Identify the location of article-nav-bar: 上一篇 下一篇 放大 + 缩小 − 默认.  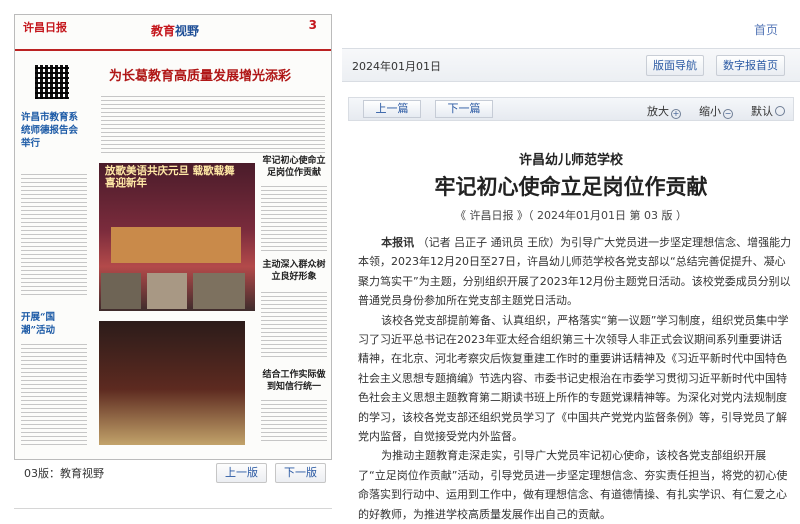
(571, 109).